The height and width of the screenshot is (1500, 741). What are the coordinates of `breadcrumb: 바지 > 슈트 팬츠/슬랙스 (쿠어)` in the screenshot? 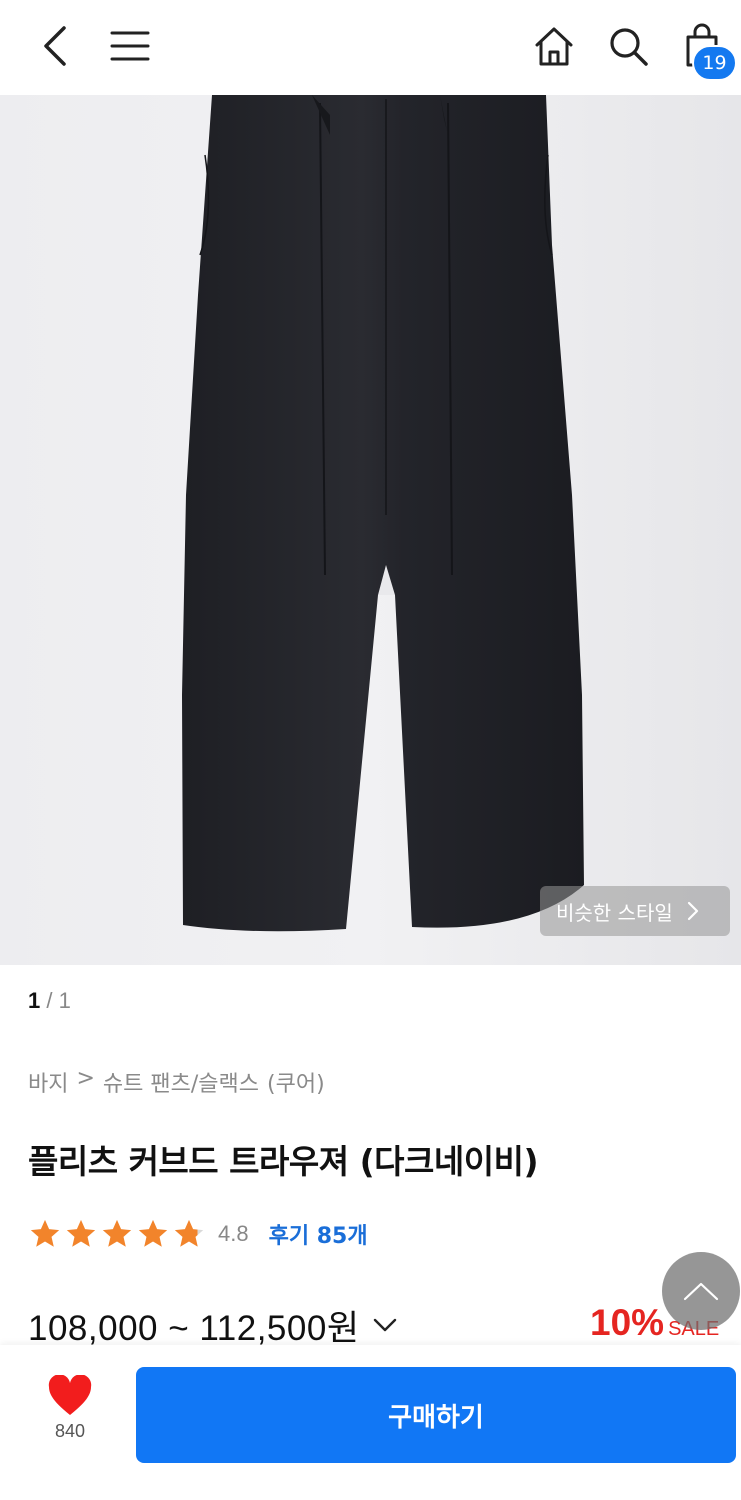 It's located at (176, 1082).